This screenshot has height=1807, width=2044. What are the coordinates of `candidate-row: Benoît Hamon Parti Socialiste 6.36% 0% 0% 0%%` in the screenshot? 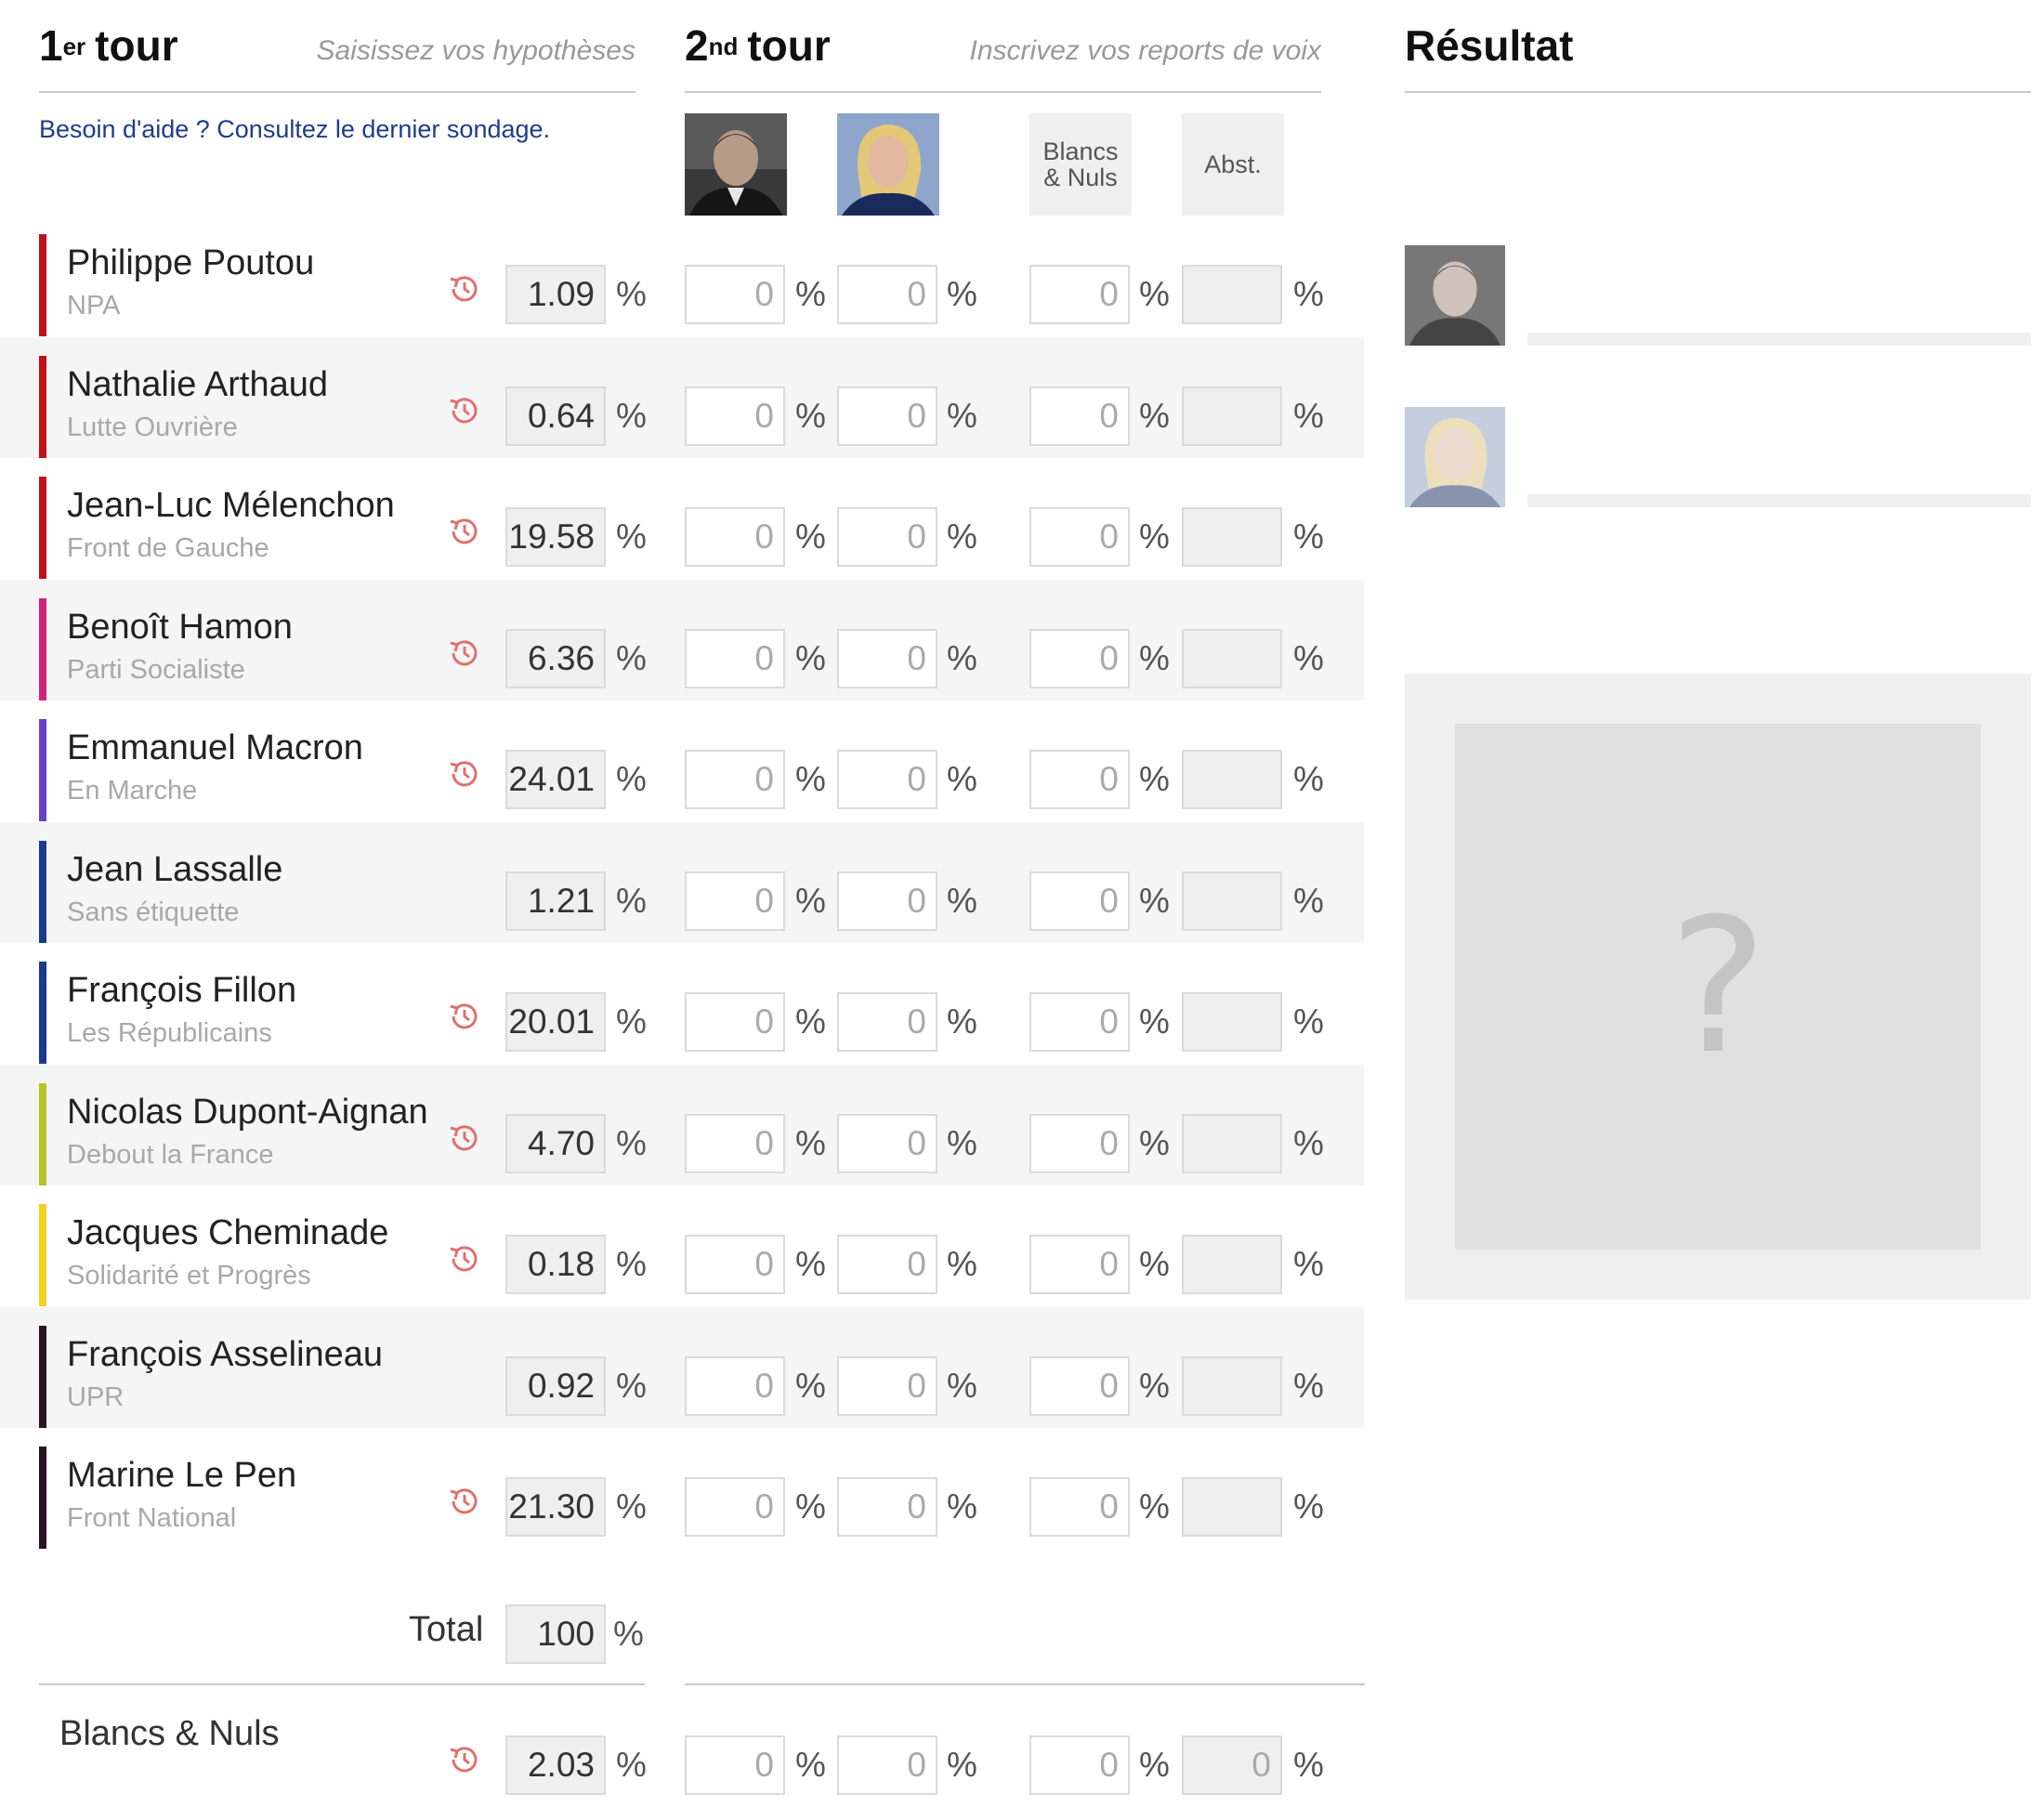 It's located at (682, 640).